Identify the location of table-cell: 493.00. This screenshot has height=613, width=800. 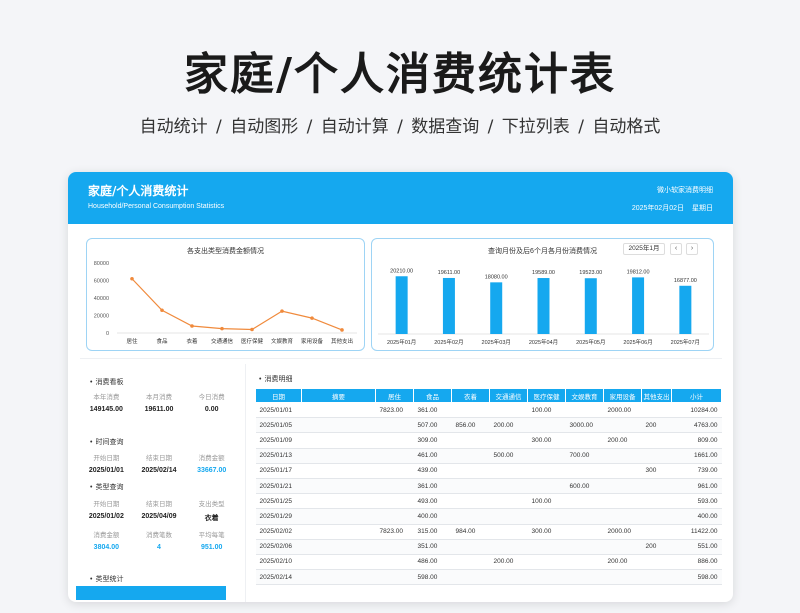
(432, 501).